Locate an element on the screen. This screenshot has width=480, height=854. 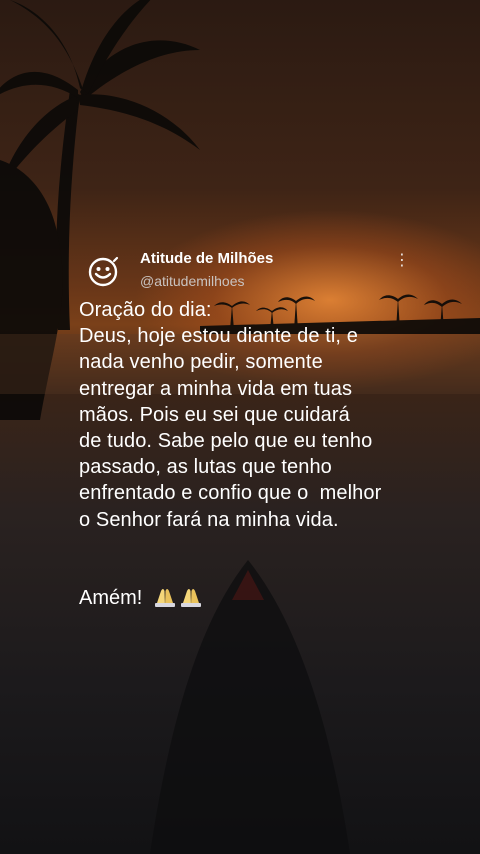
post-line: mãos. Pois eu sei que cuidará is located at coordinates (214, 414).